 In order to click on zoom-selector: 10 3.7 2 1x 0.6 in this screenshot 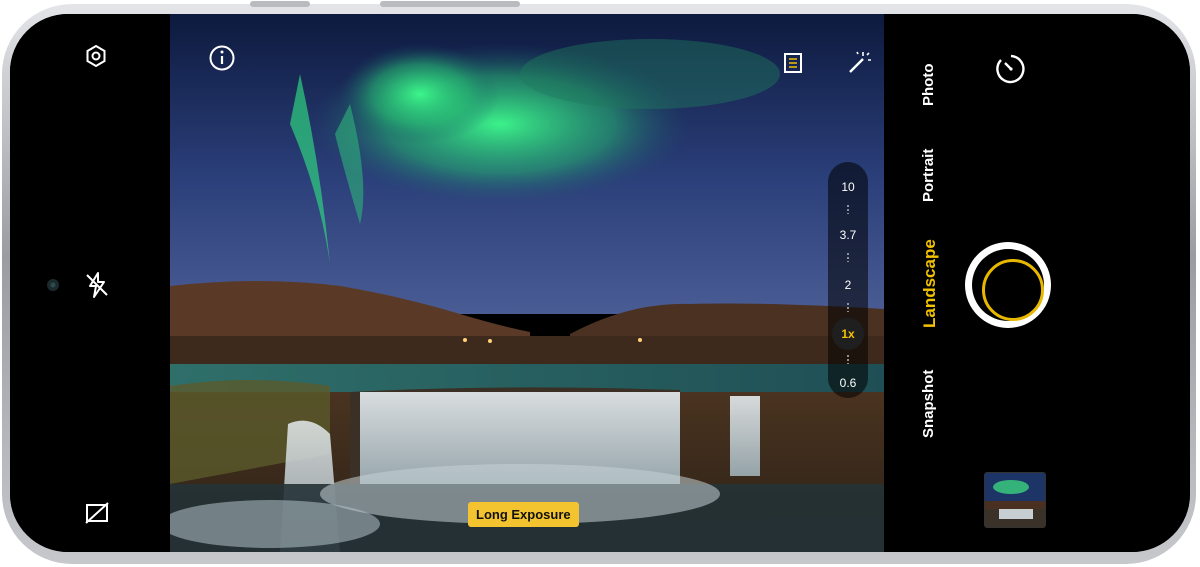, I will do `click(848, 280)`.